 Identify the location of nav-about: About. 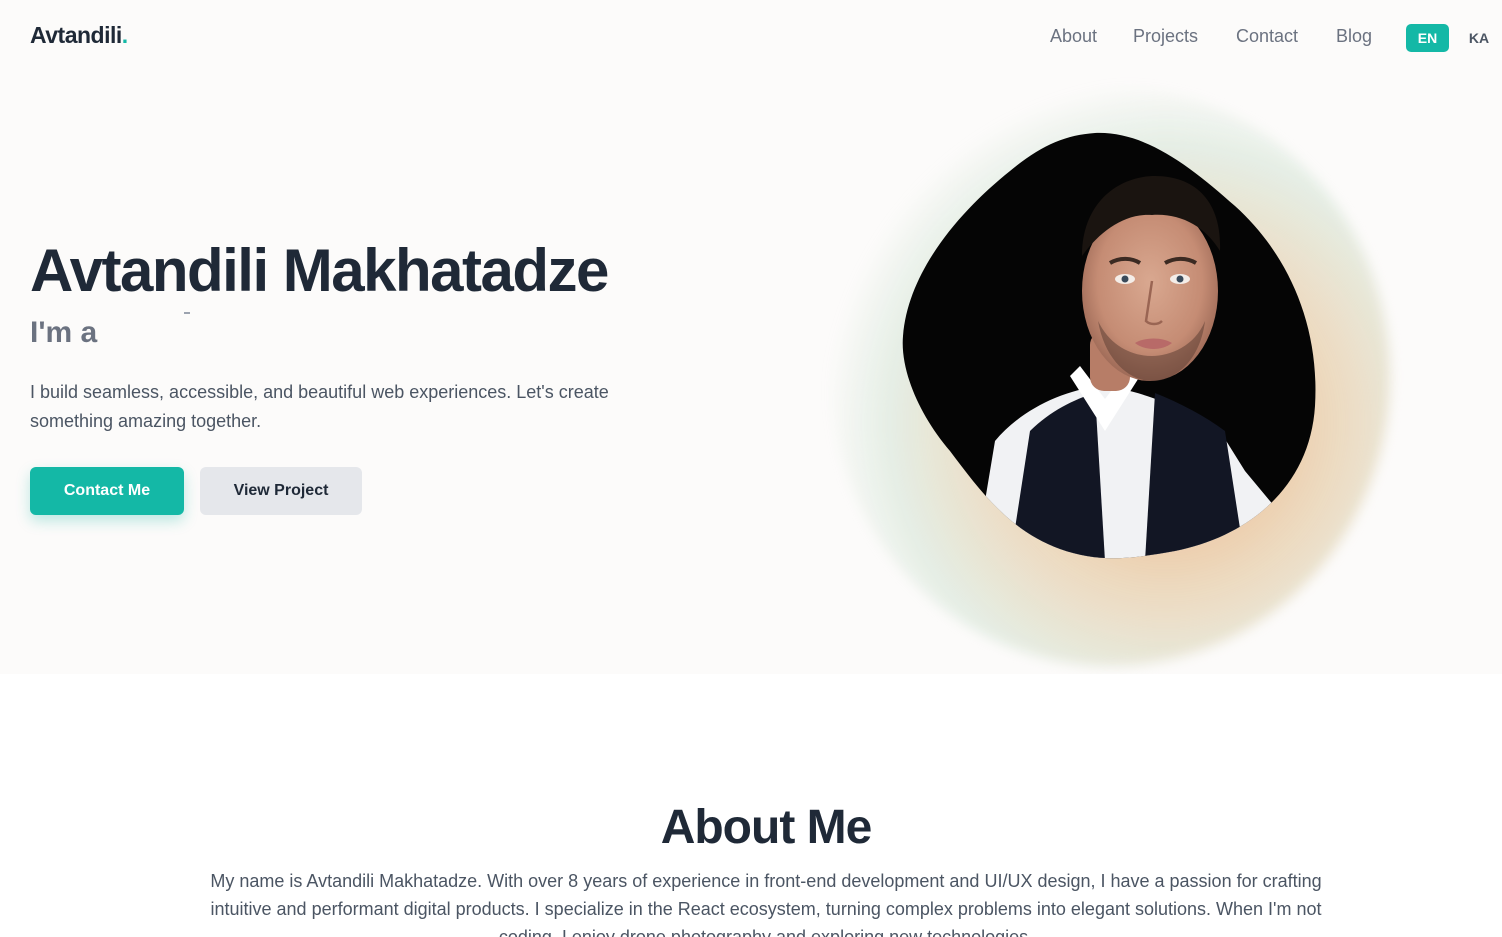
(1073, 36).